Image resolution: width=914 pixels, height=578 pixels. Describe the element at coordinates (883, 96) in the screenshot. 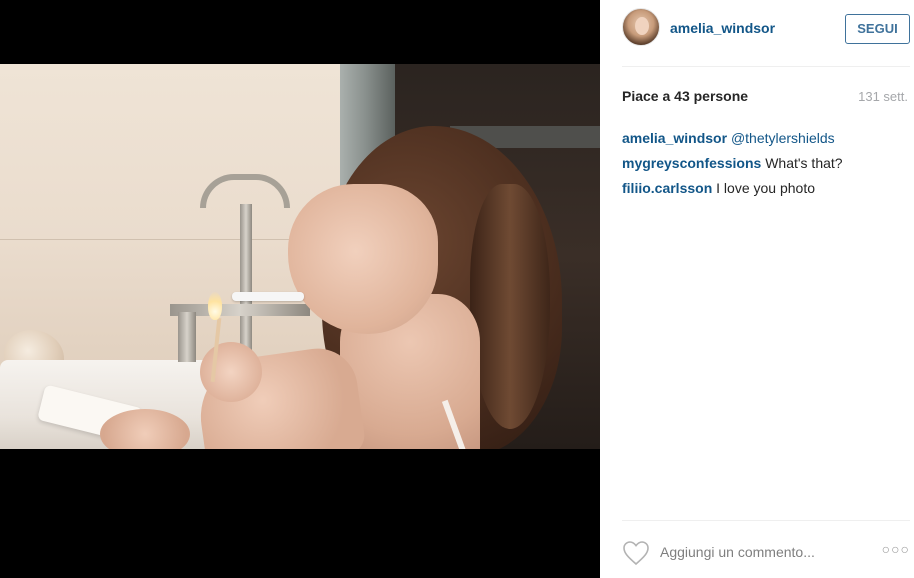

I see `post-age: 131 sett.` at that location.